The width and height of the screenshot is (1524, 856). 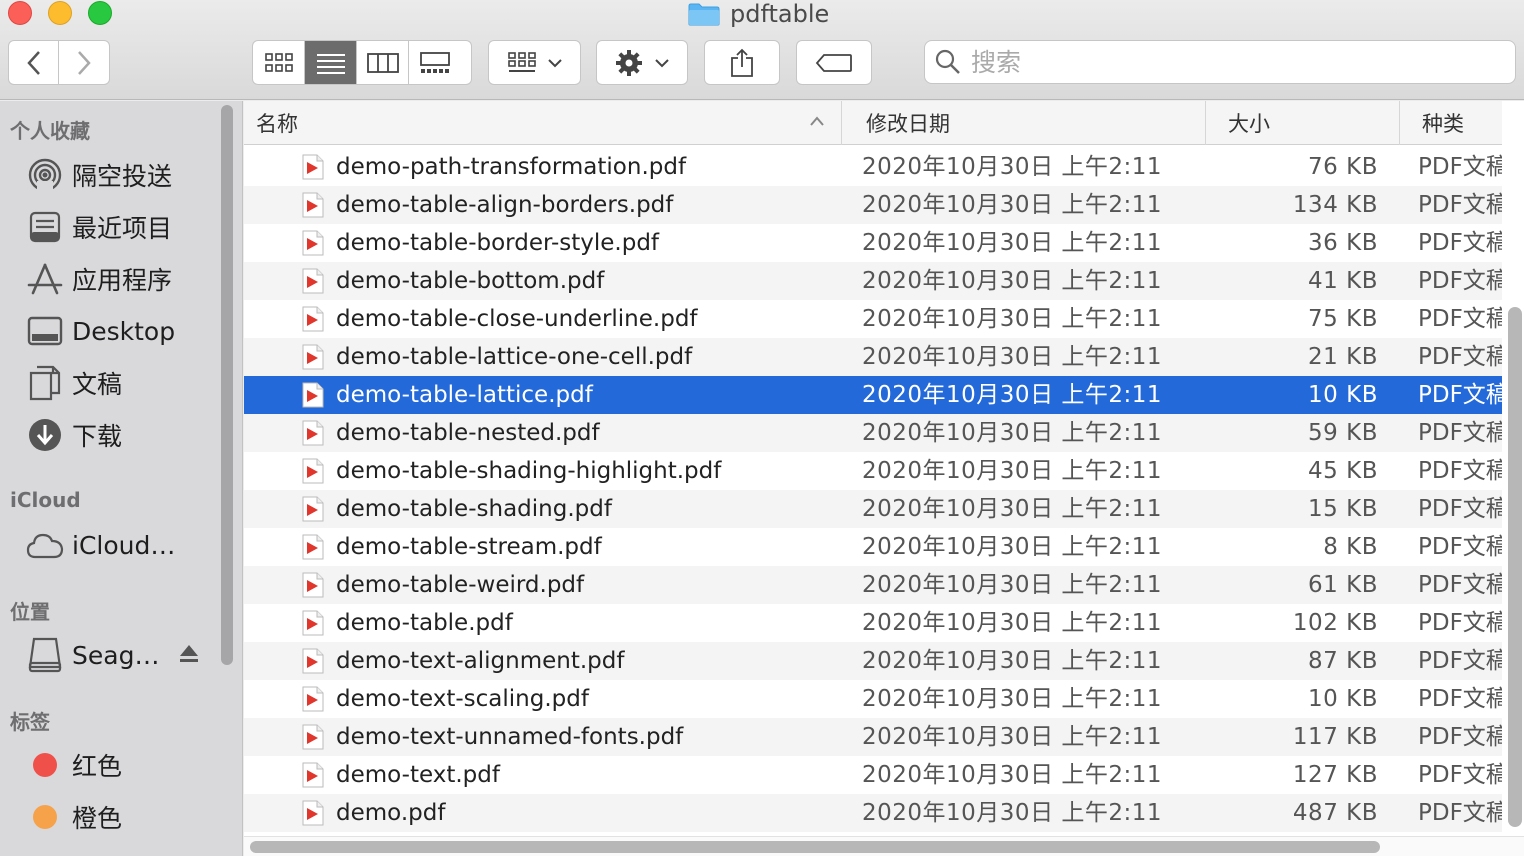 I want to click on list-view-button, so click(x=331, y=62).